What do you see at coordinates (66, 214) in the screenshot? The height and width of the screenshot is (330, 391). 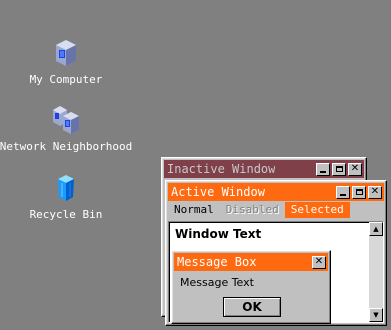 I see `desktop-icon-label: Recycle Bin` at bounding box center [66, 214].